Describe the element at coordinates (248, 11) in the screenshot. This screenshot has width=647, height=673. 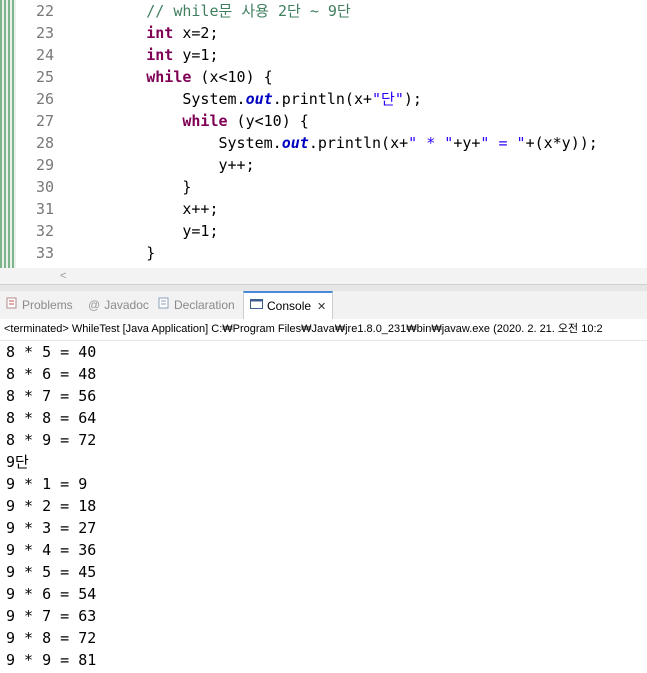
I see `code-token: // while문 사용 2단 ~ 9단` at that location.